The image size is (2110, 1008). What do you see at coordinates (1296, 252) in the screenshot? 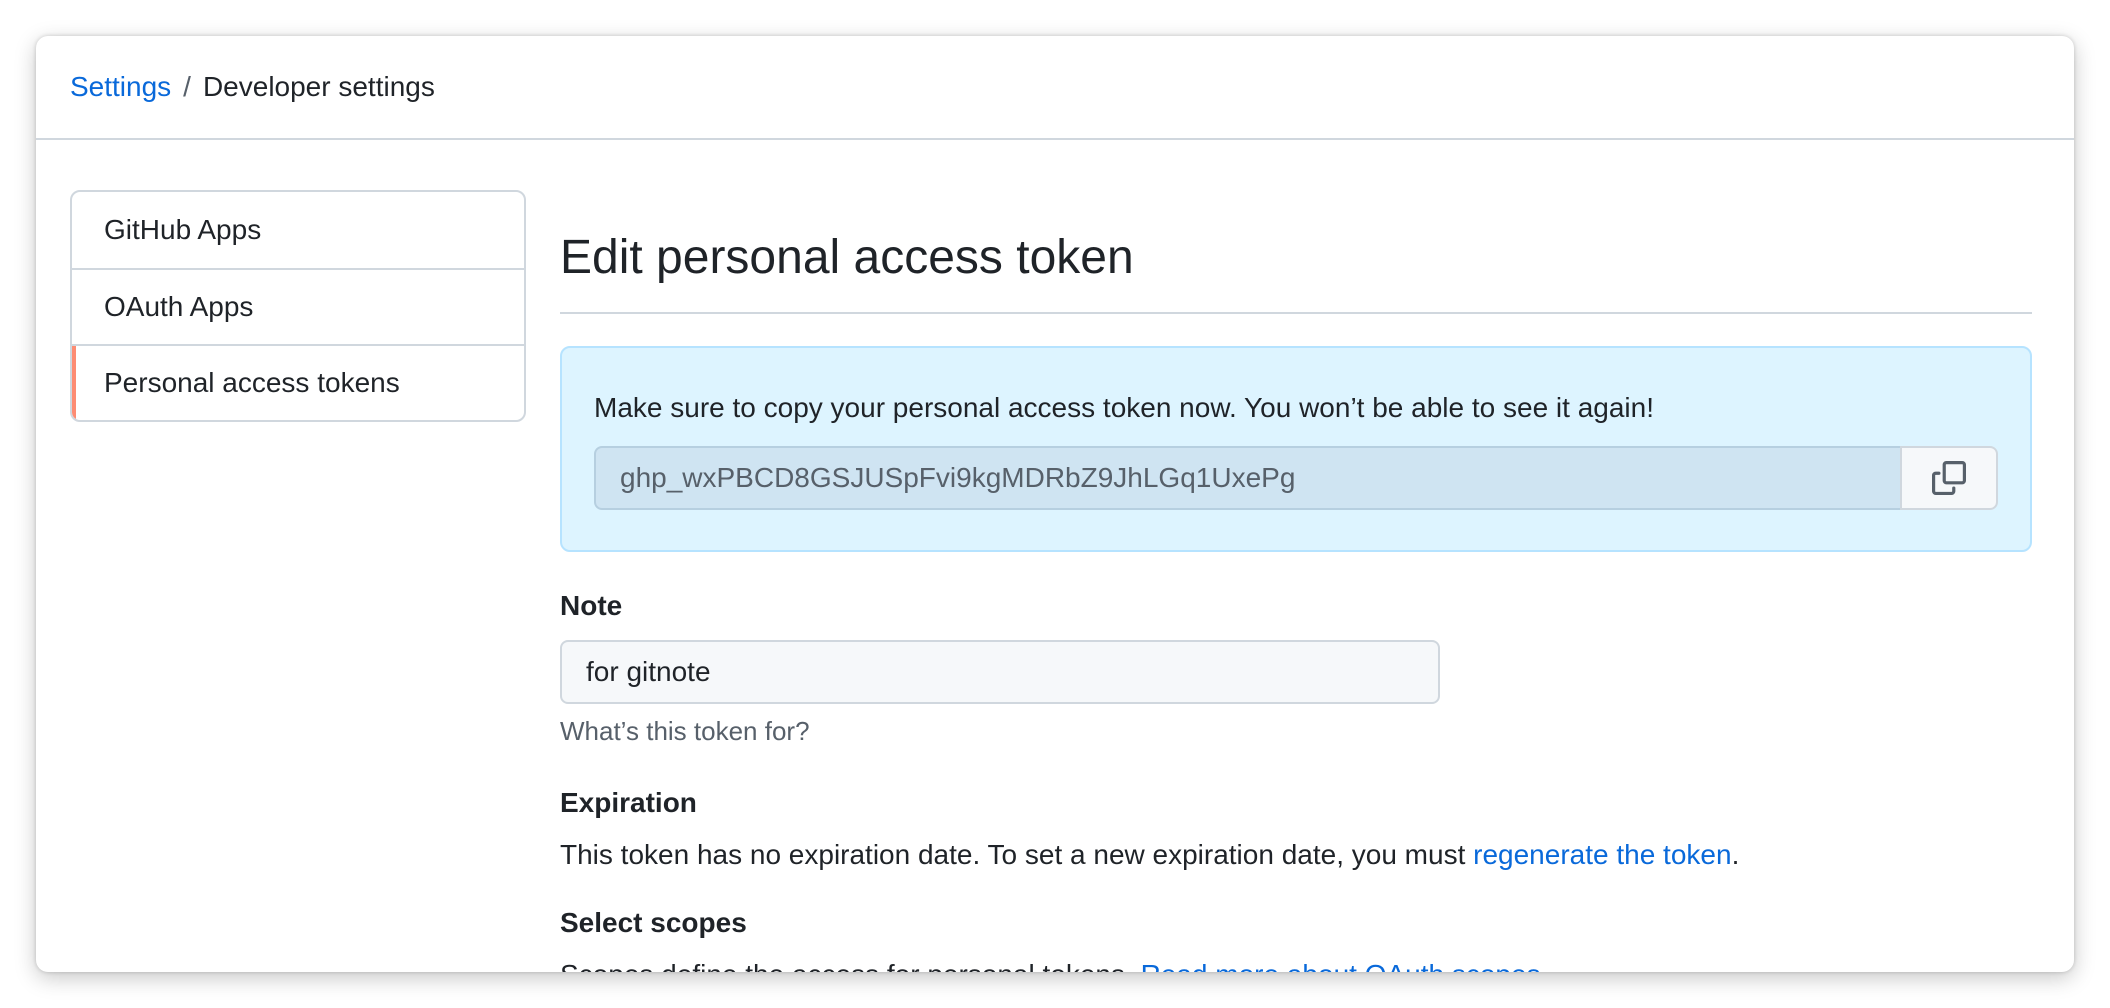
I see `page-title: Edit personal access token` at bounding box center [1296, 252].